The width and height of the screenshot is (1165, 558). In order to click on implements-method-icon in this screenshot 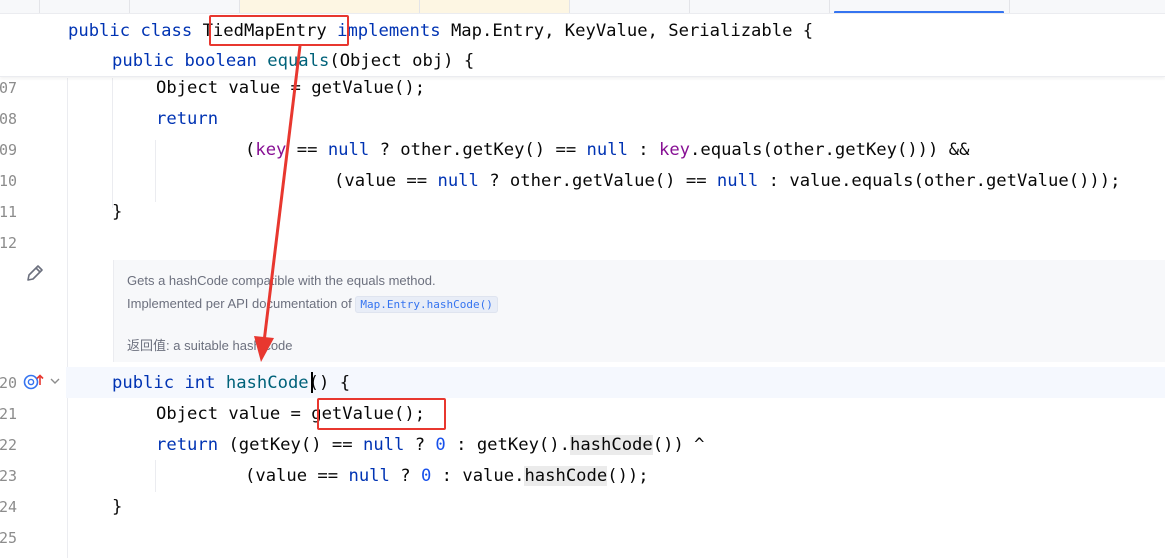, I will do `click(44, 382)`.